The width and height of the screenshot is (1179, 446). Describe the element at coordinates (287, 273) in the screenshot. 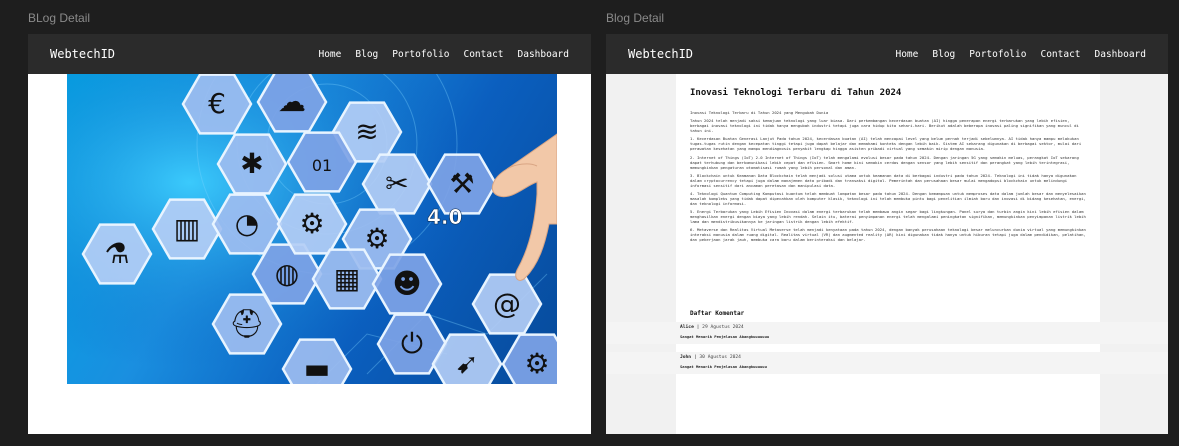

I see `world-map-icon: ◍` at that location.